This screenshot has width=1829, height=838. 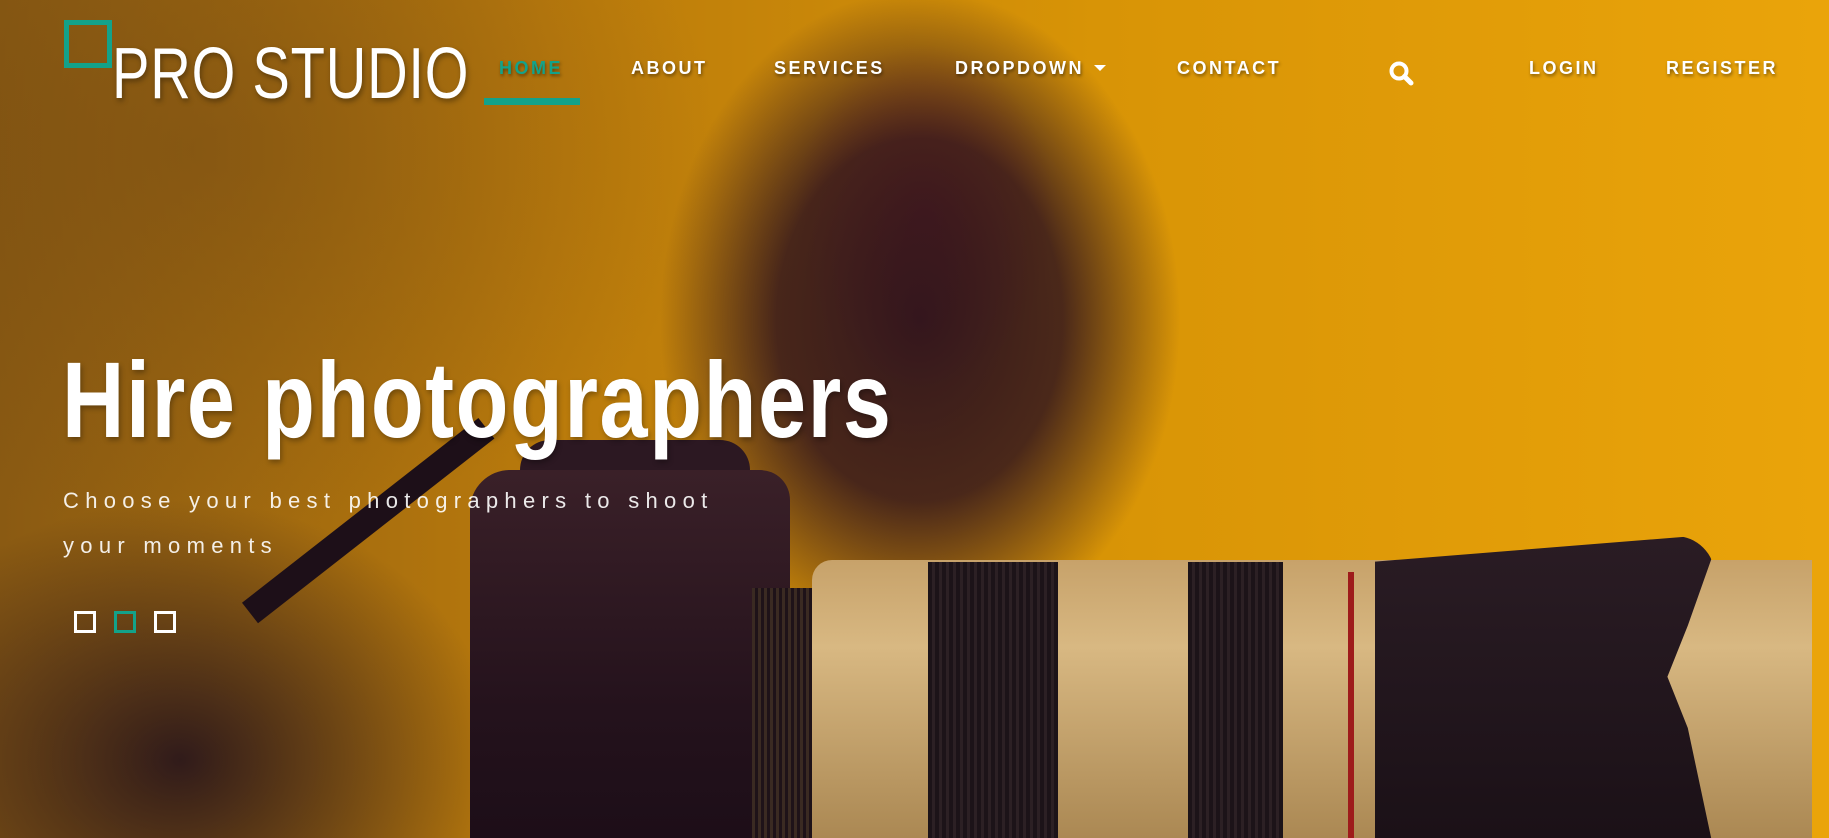 What do you see at coordinates (829, 68) in the screenshot?
I see `nav-item-services: SERVICES` at bounding box center [829, 68].